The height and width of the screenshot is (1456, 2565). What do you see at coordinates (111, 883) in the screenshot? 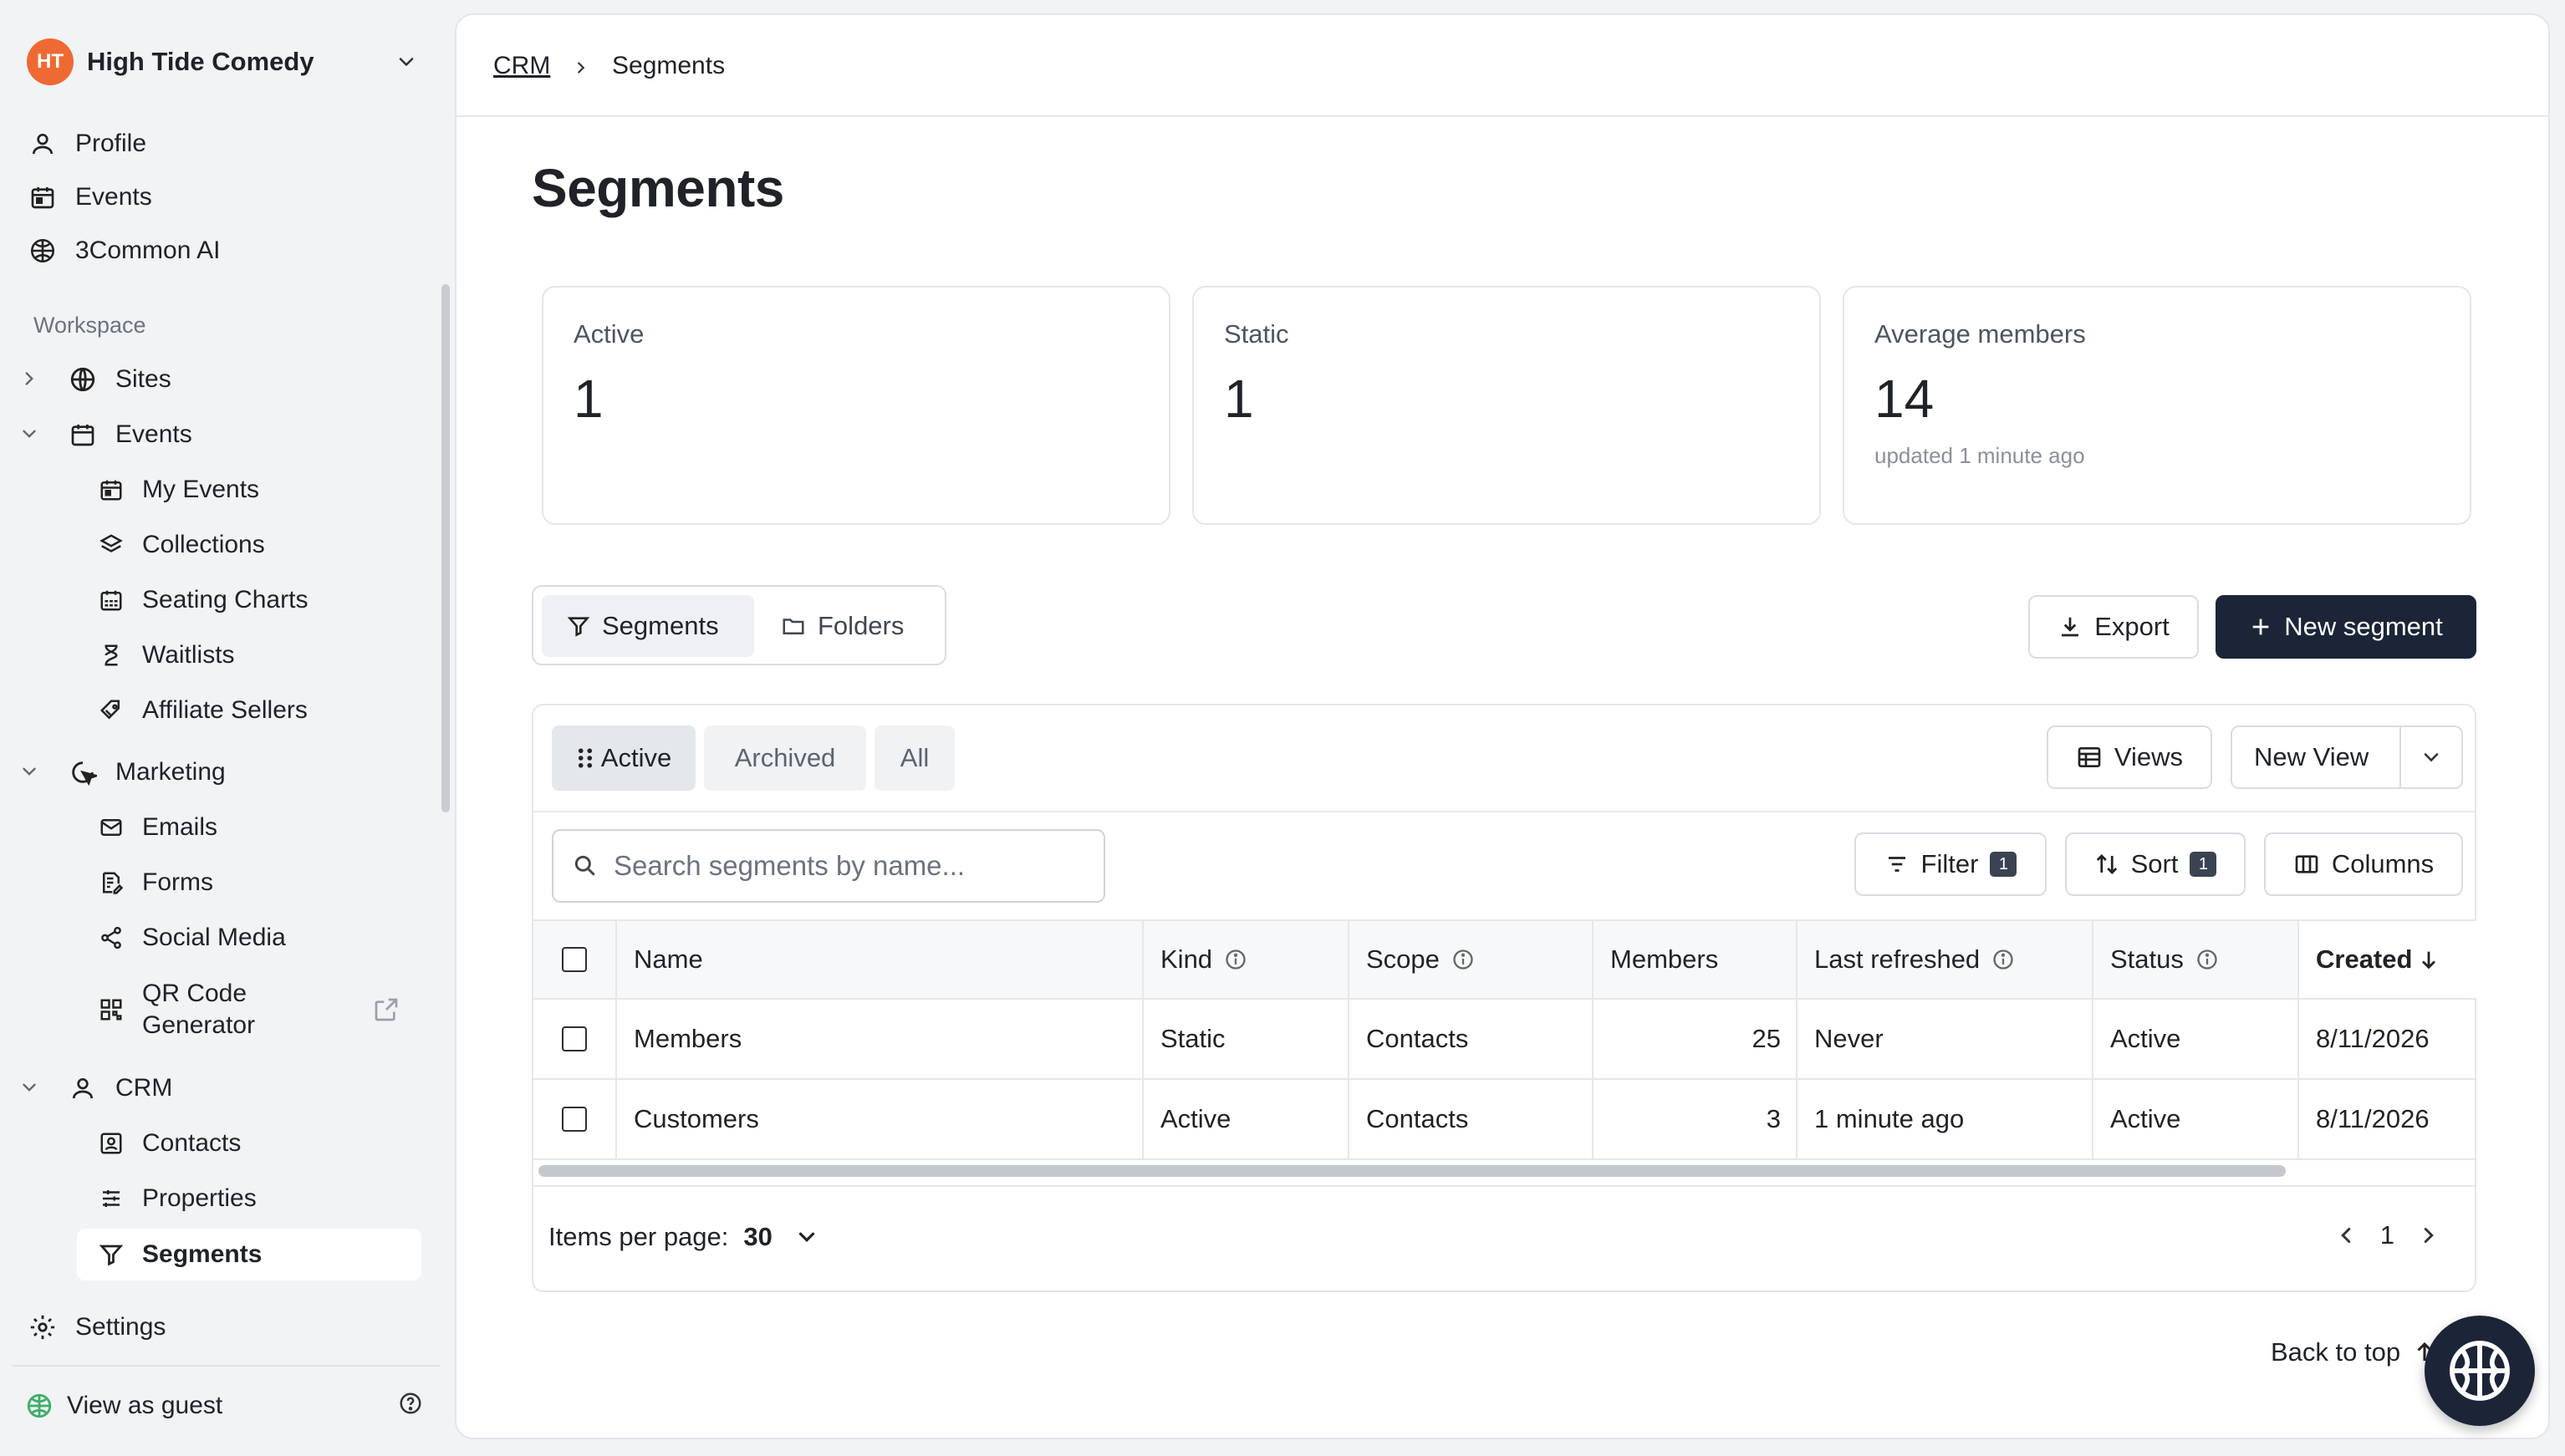
I see `form-icon` at bounding box center [111, 883].